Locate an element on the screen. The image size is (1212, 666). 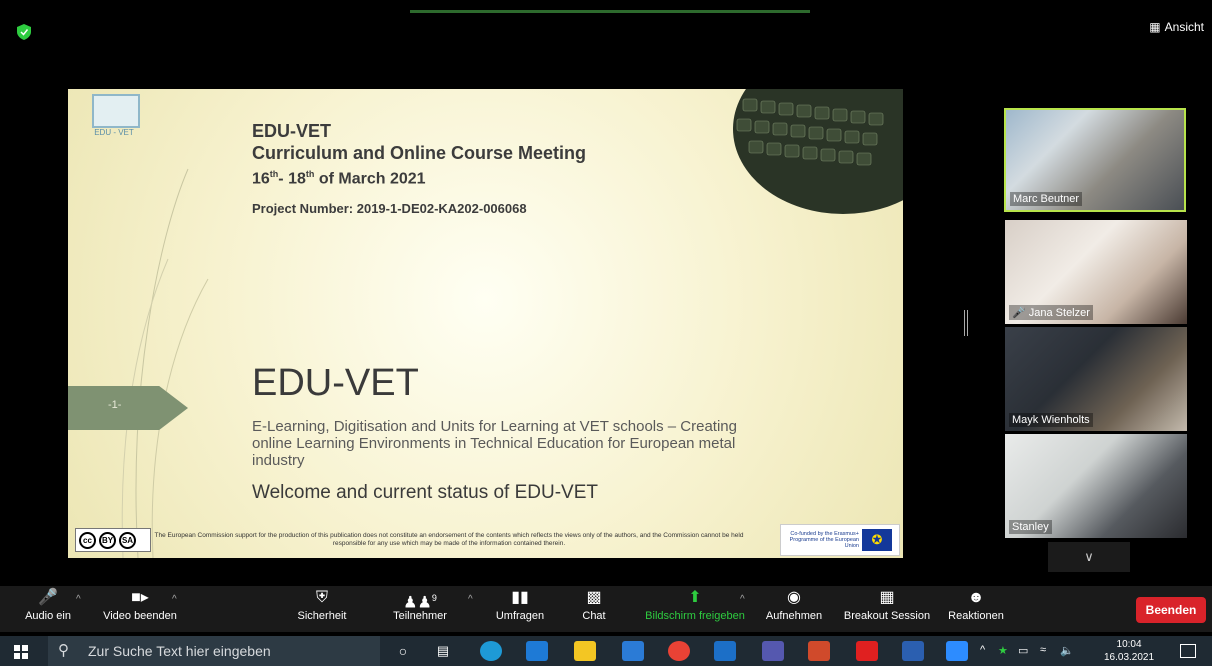
cortana-icon: ○ is located at coordinates (403, 651).